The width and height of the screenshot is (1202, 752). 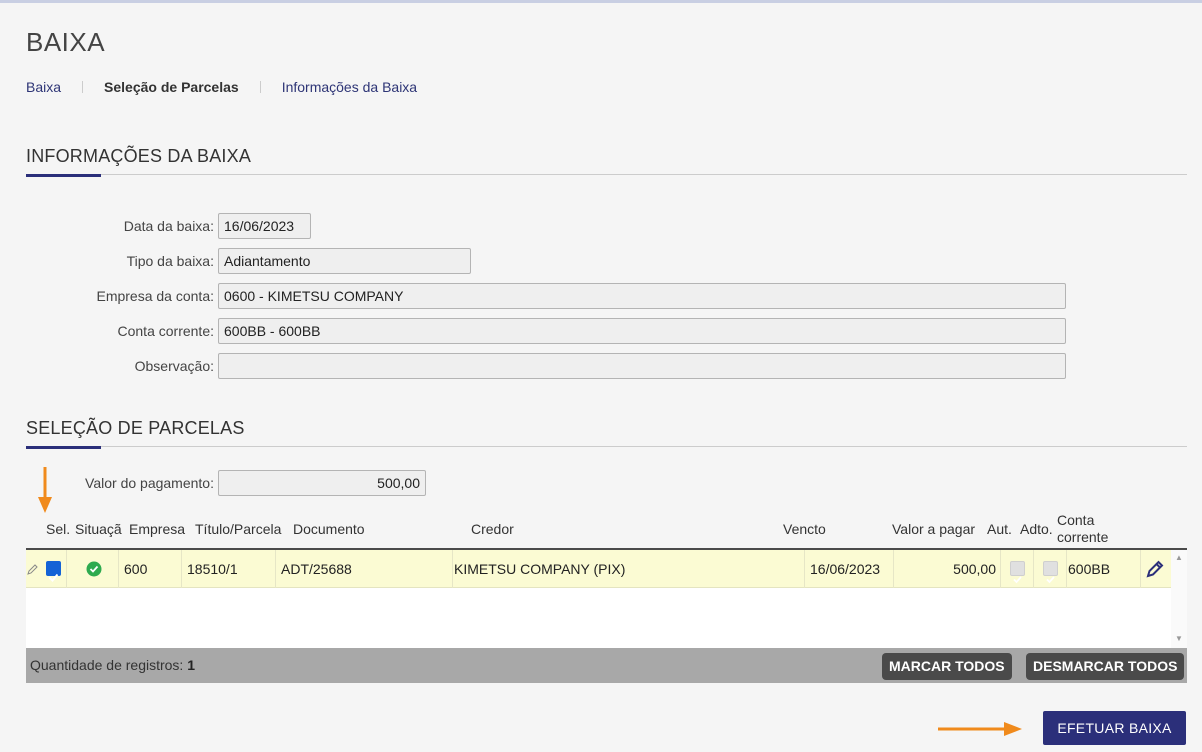 I want to click on col-conta-line1: Conta, so click(x=1076, y=520).